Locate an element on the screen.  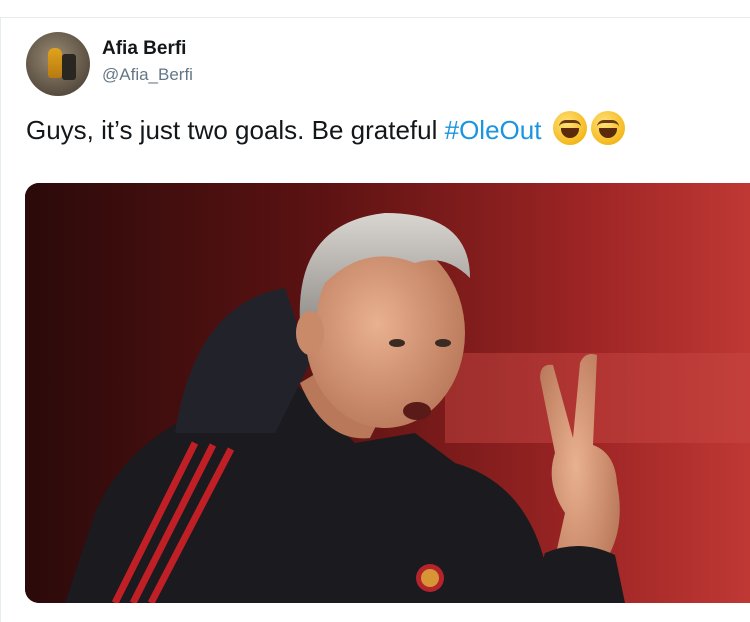
avatar-figure is located at coordinates (55, 63).